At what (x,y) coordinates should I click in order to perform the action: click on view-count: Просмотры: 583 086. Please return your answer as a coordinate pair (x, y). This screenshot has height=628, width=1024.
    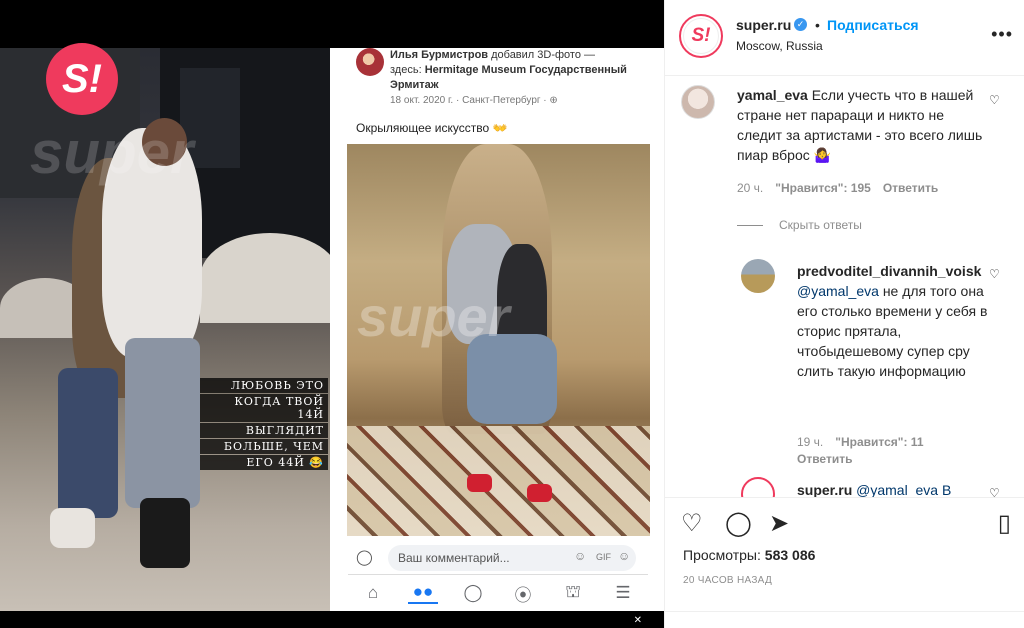
    Looking at the image, I should click on (749, 555).